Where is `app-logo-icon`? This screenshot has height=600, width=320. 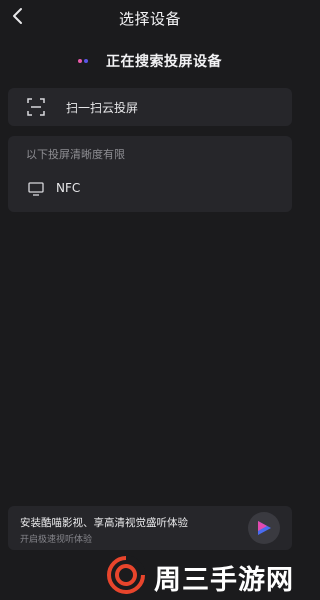 app-logo-icon is located at coordinates (264, 528).